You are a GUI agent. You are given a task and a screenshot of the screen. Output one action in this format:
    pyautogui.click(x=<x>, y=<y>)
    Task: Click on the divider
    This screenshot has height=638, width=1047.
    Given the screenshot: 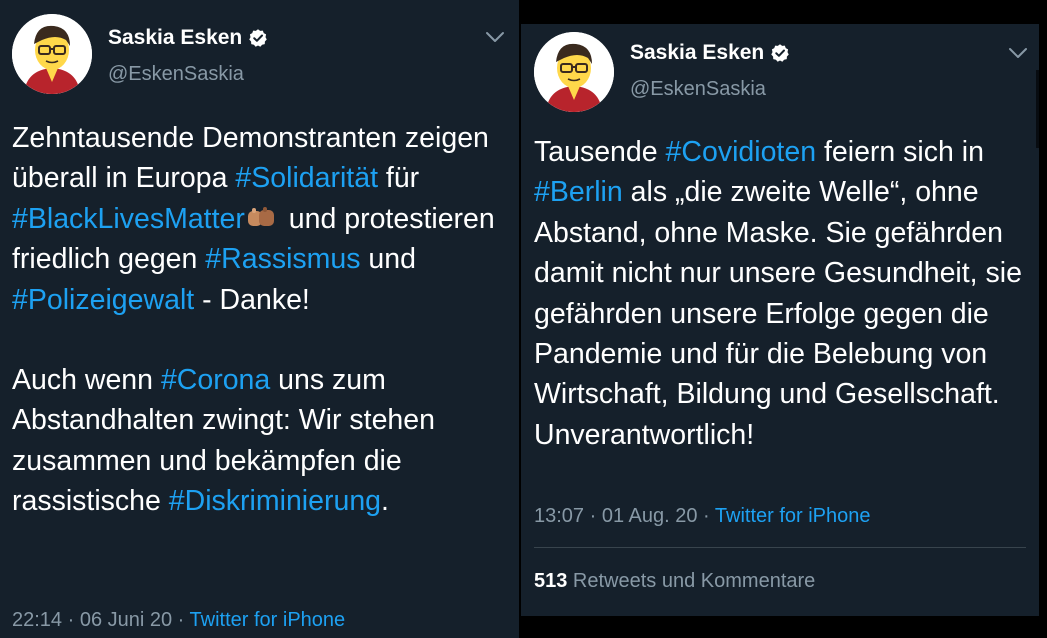 What is the action you would take?
    pyautogui.click(x=780, y=547)
    